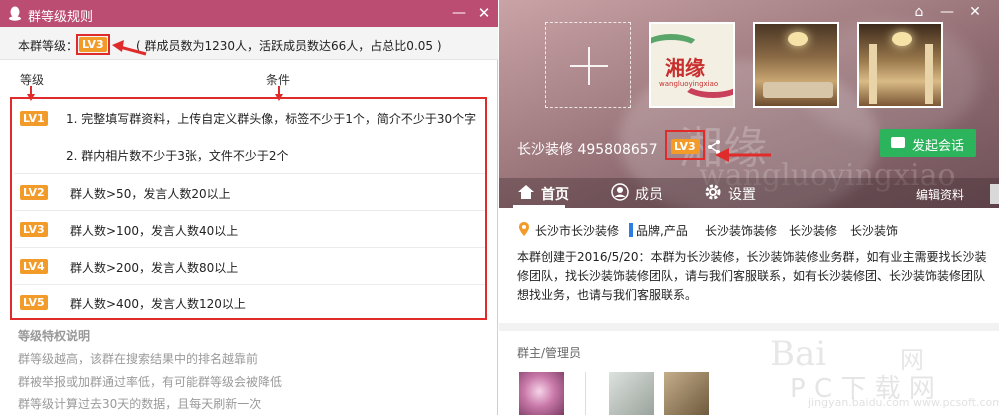  I want to click on chat-bubble-icon, so click(898, 142).